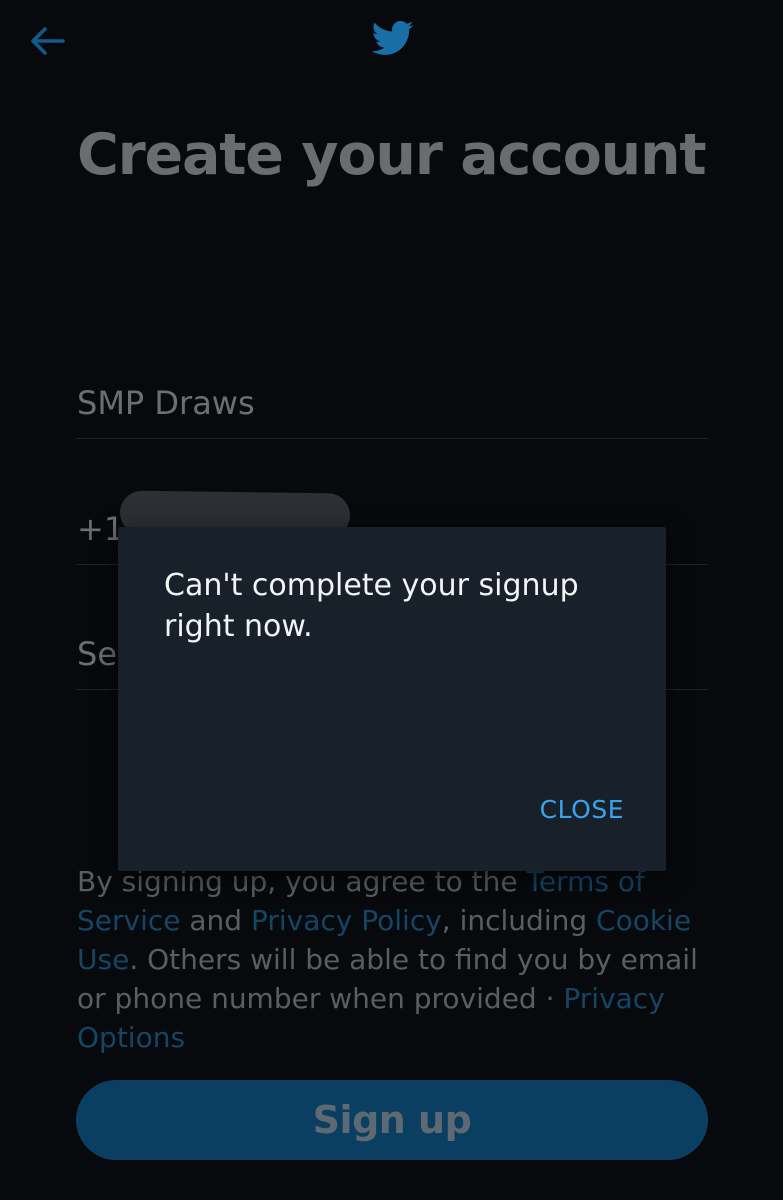 Image resolution: width=783 pixels, height=1200 pixels. What do you see at coordinates (392, 155) in the screenshot?
I see `page-title: Create your account` at bounding box center [392, 155].